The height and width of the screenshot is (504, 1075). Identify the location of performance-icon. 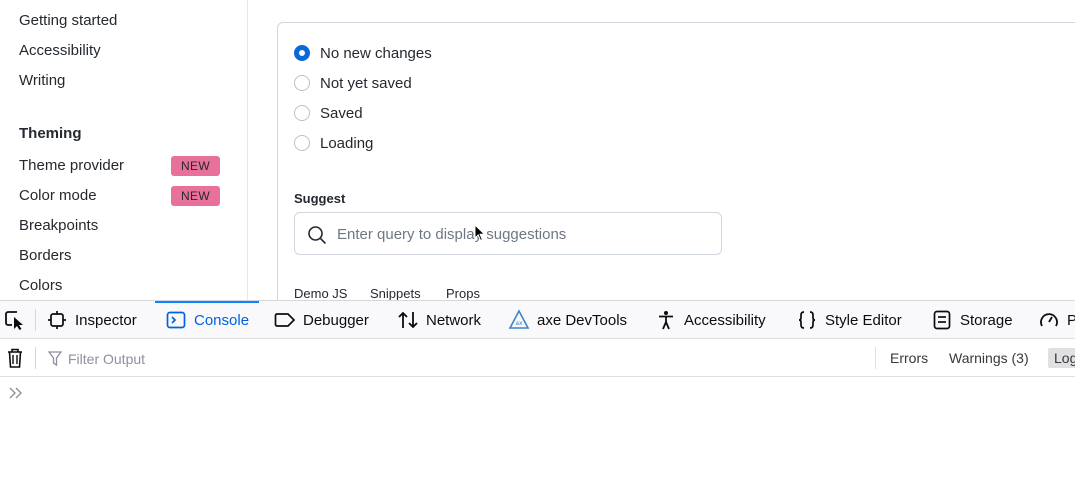
(1049, 320).